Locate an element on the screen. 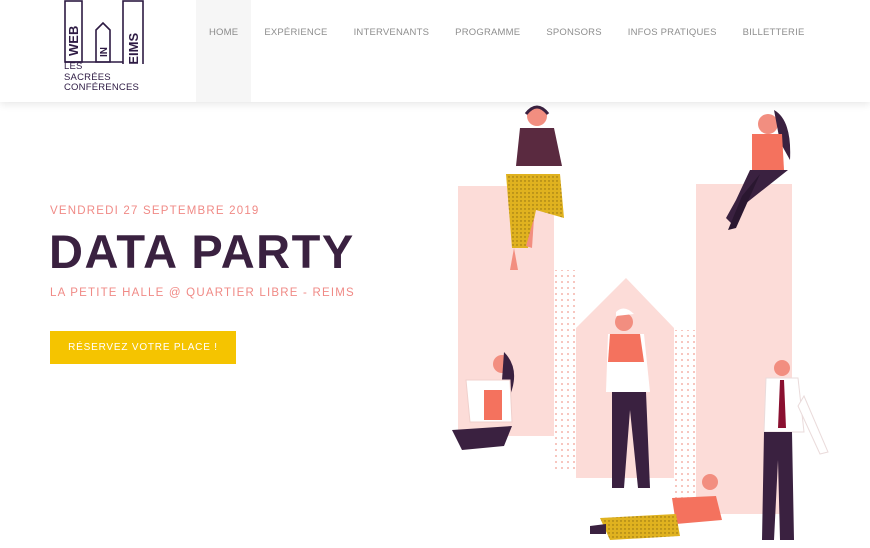  nav-item-home: HOME is located at coordinates (224, 51).